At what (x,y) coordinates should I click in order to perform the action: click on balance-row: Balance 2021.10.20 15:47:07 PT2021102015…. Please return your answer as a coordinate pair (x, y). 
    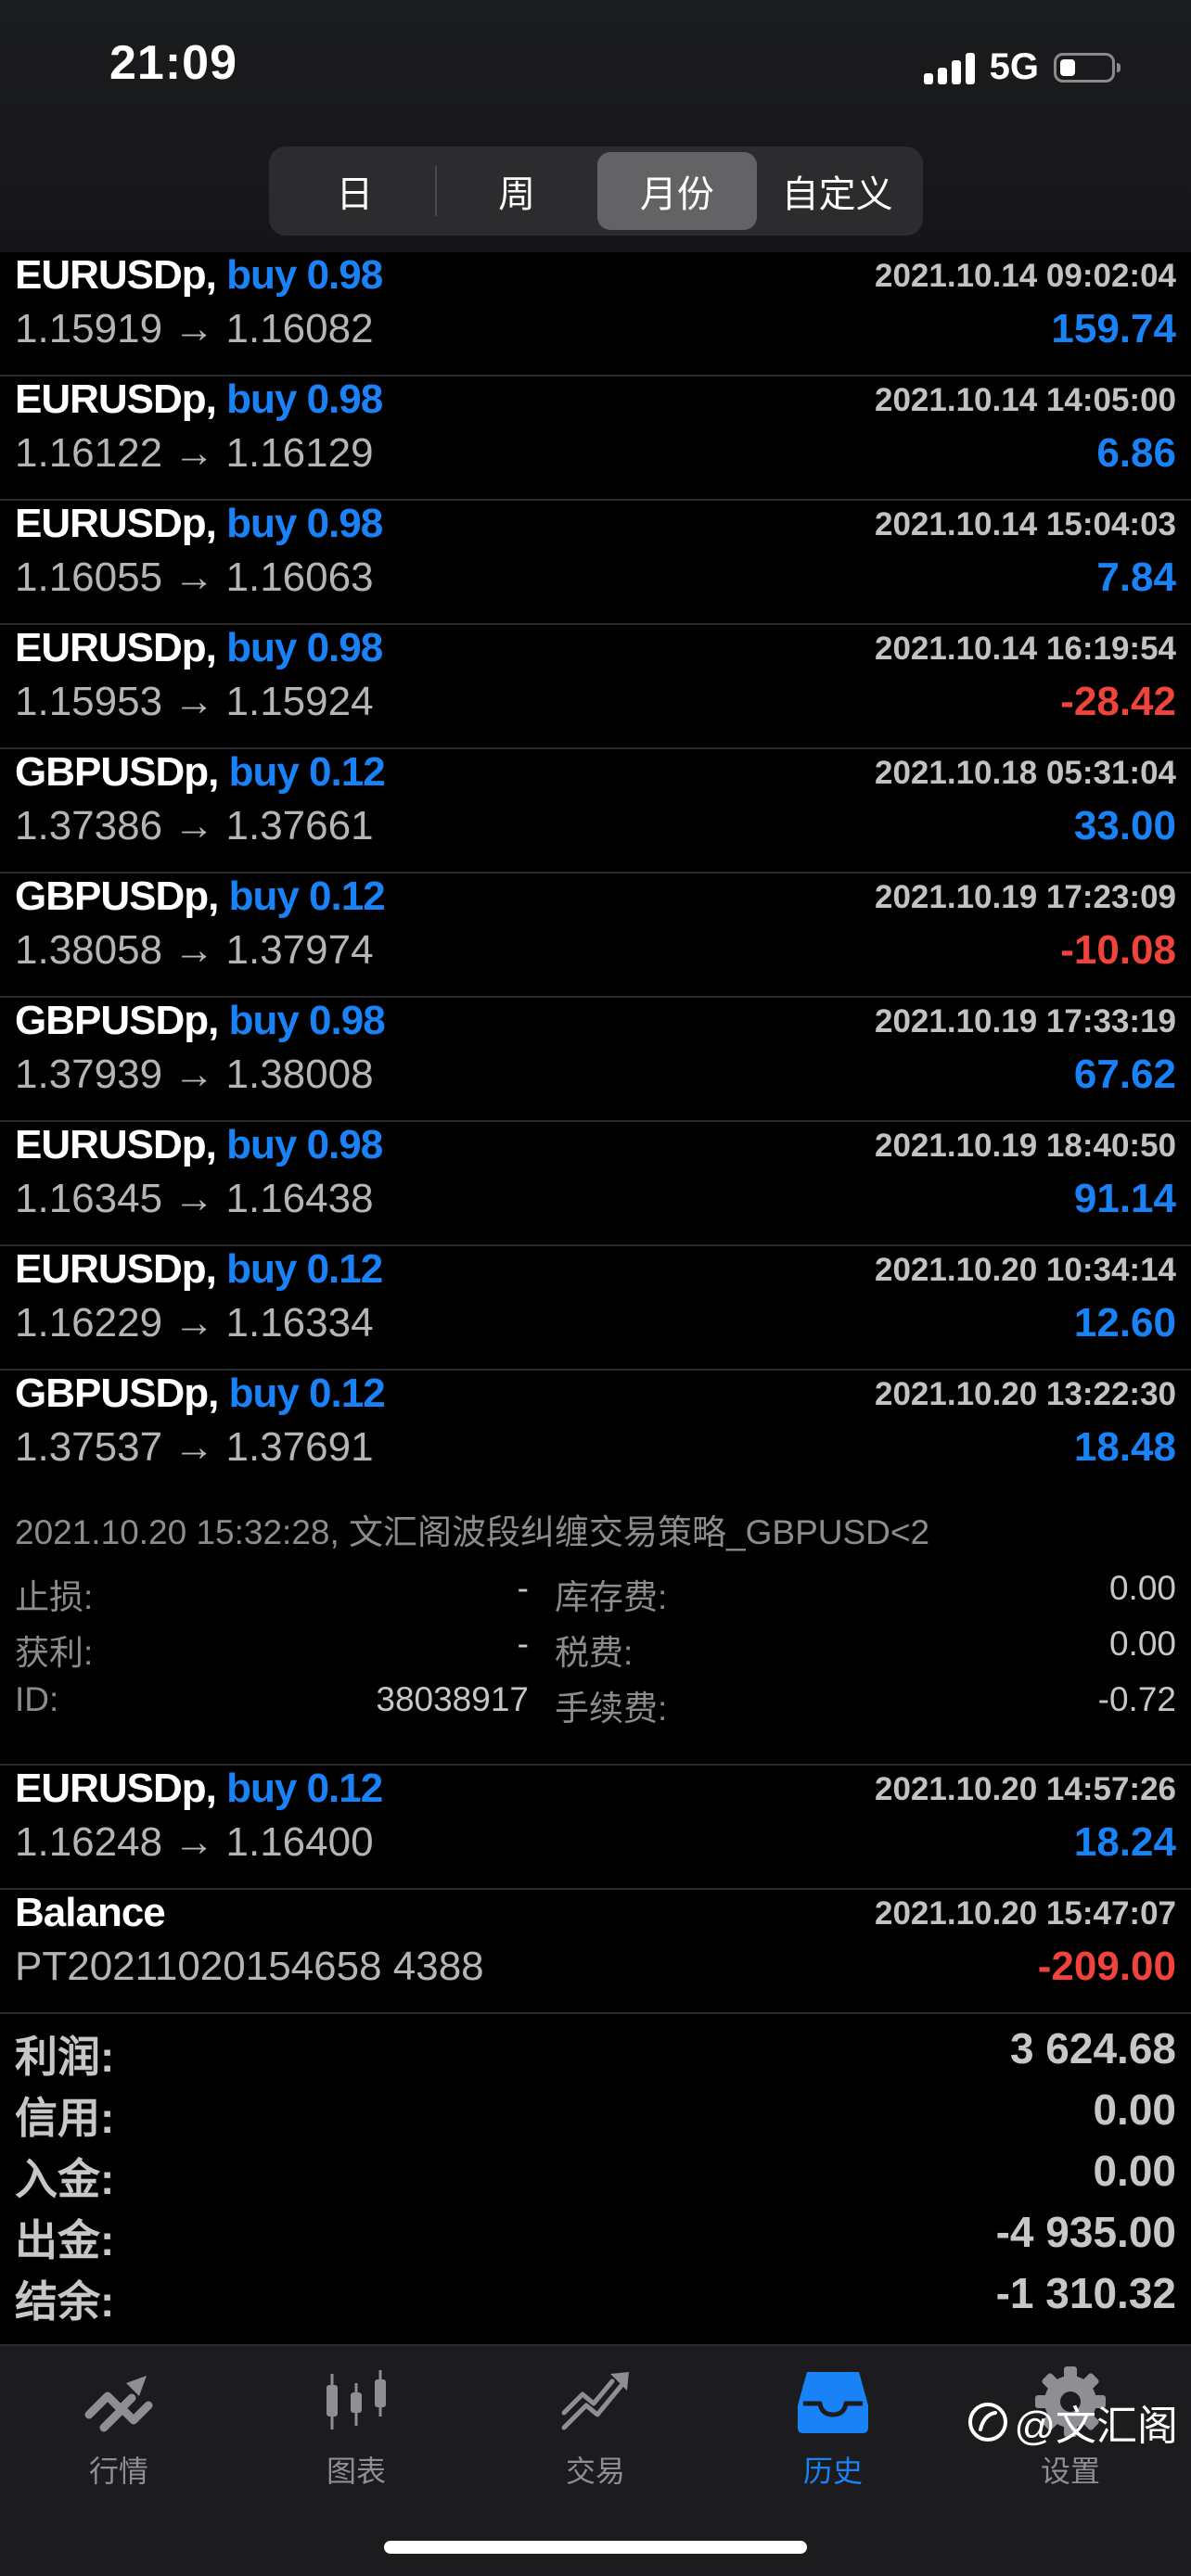
    Looking at the image, I should click on (595, 1952).